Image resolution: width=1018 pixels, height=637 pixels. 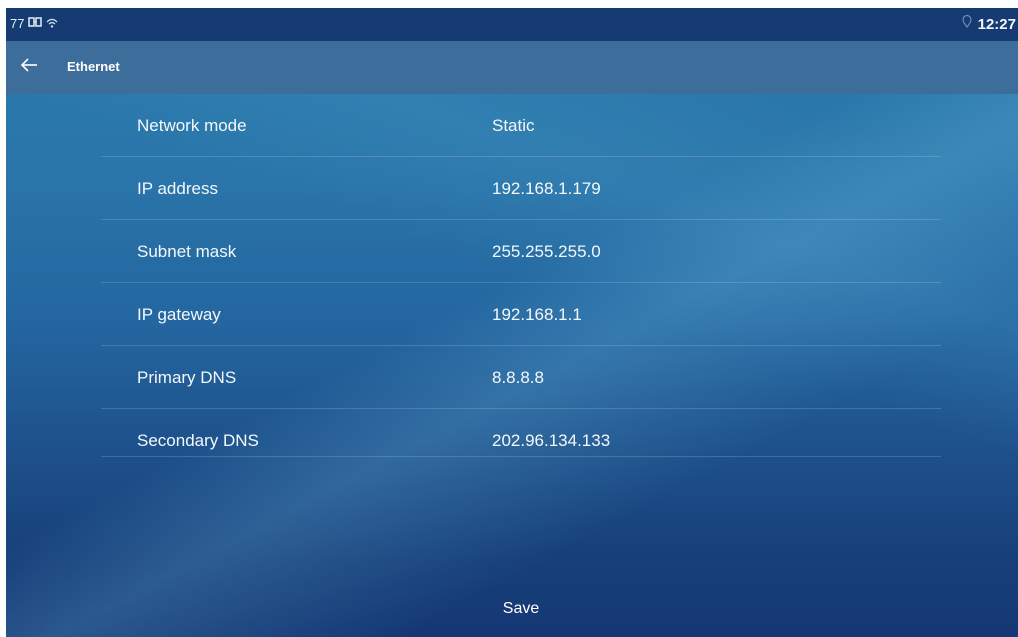 I want to click on setting-value: Static, so click(x=513, y=125).